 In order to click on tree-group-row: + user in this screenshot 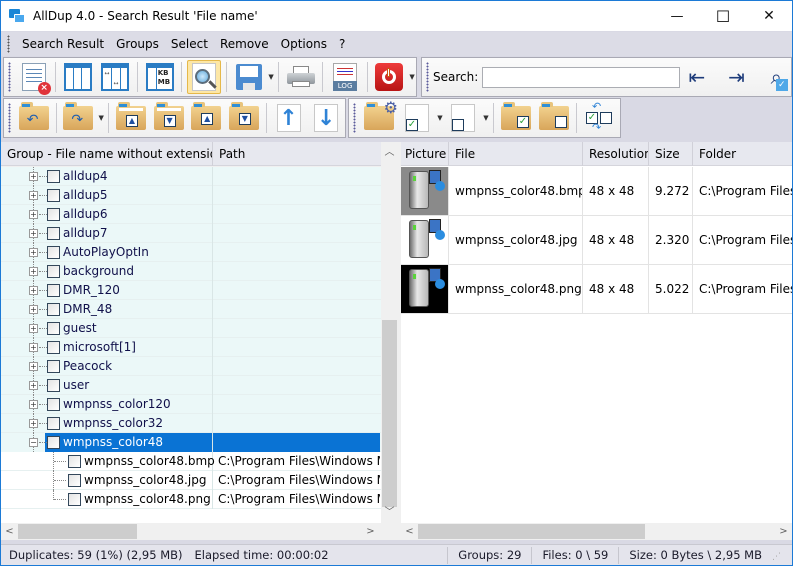, I will do `click(191, 385)`.